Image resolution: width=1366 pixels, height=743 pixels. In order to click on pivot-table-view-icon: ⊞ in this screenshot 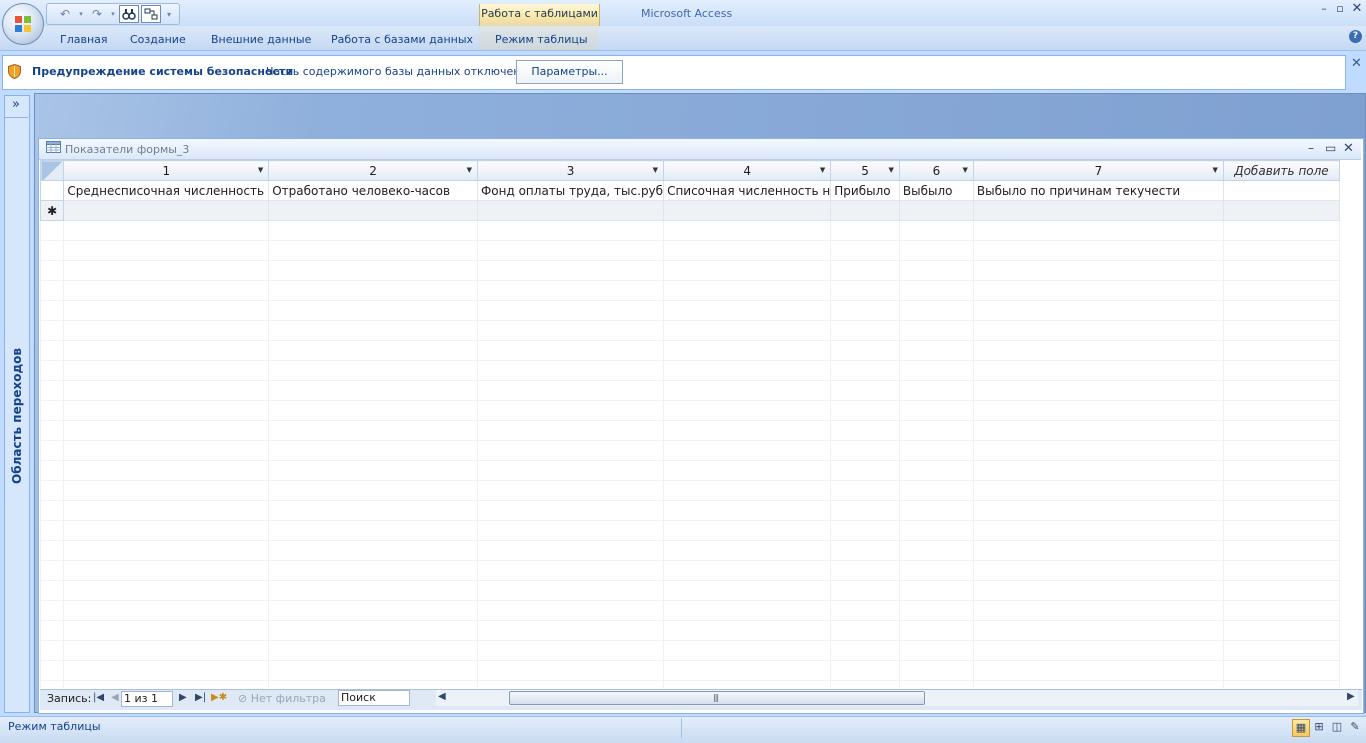, I will do `click(1319, 727)`.